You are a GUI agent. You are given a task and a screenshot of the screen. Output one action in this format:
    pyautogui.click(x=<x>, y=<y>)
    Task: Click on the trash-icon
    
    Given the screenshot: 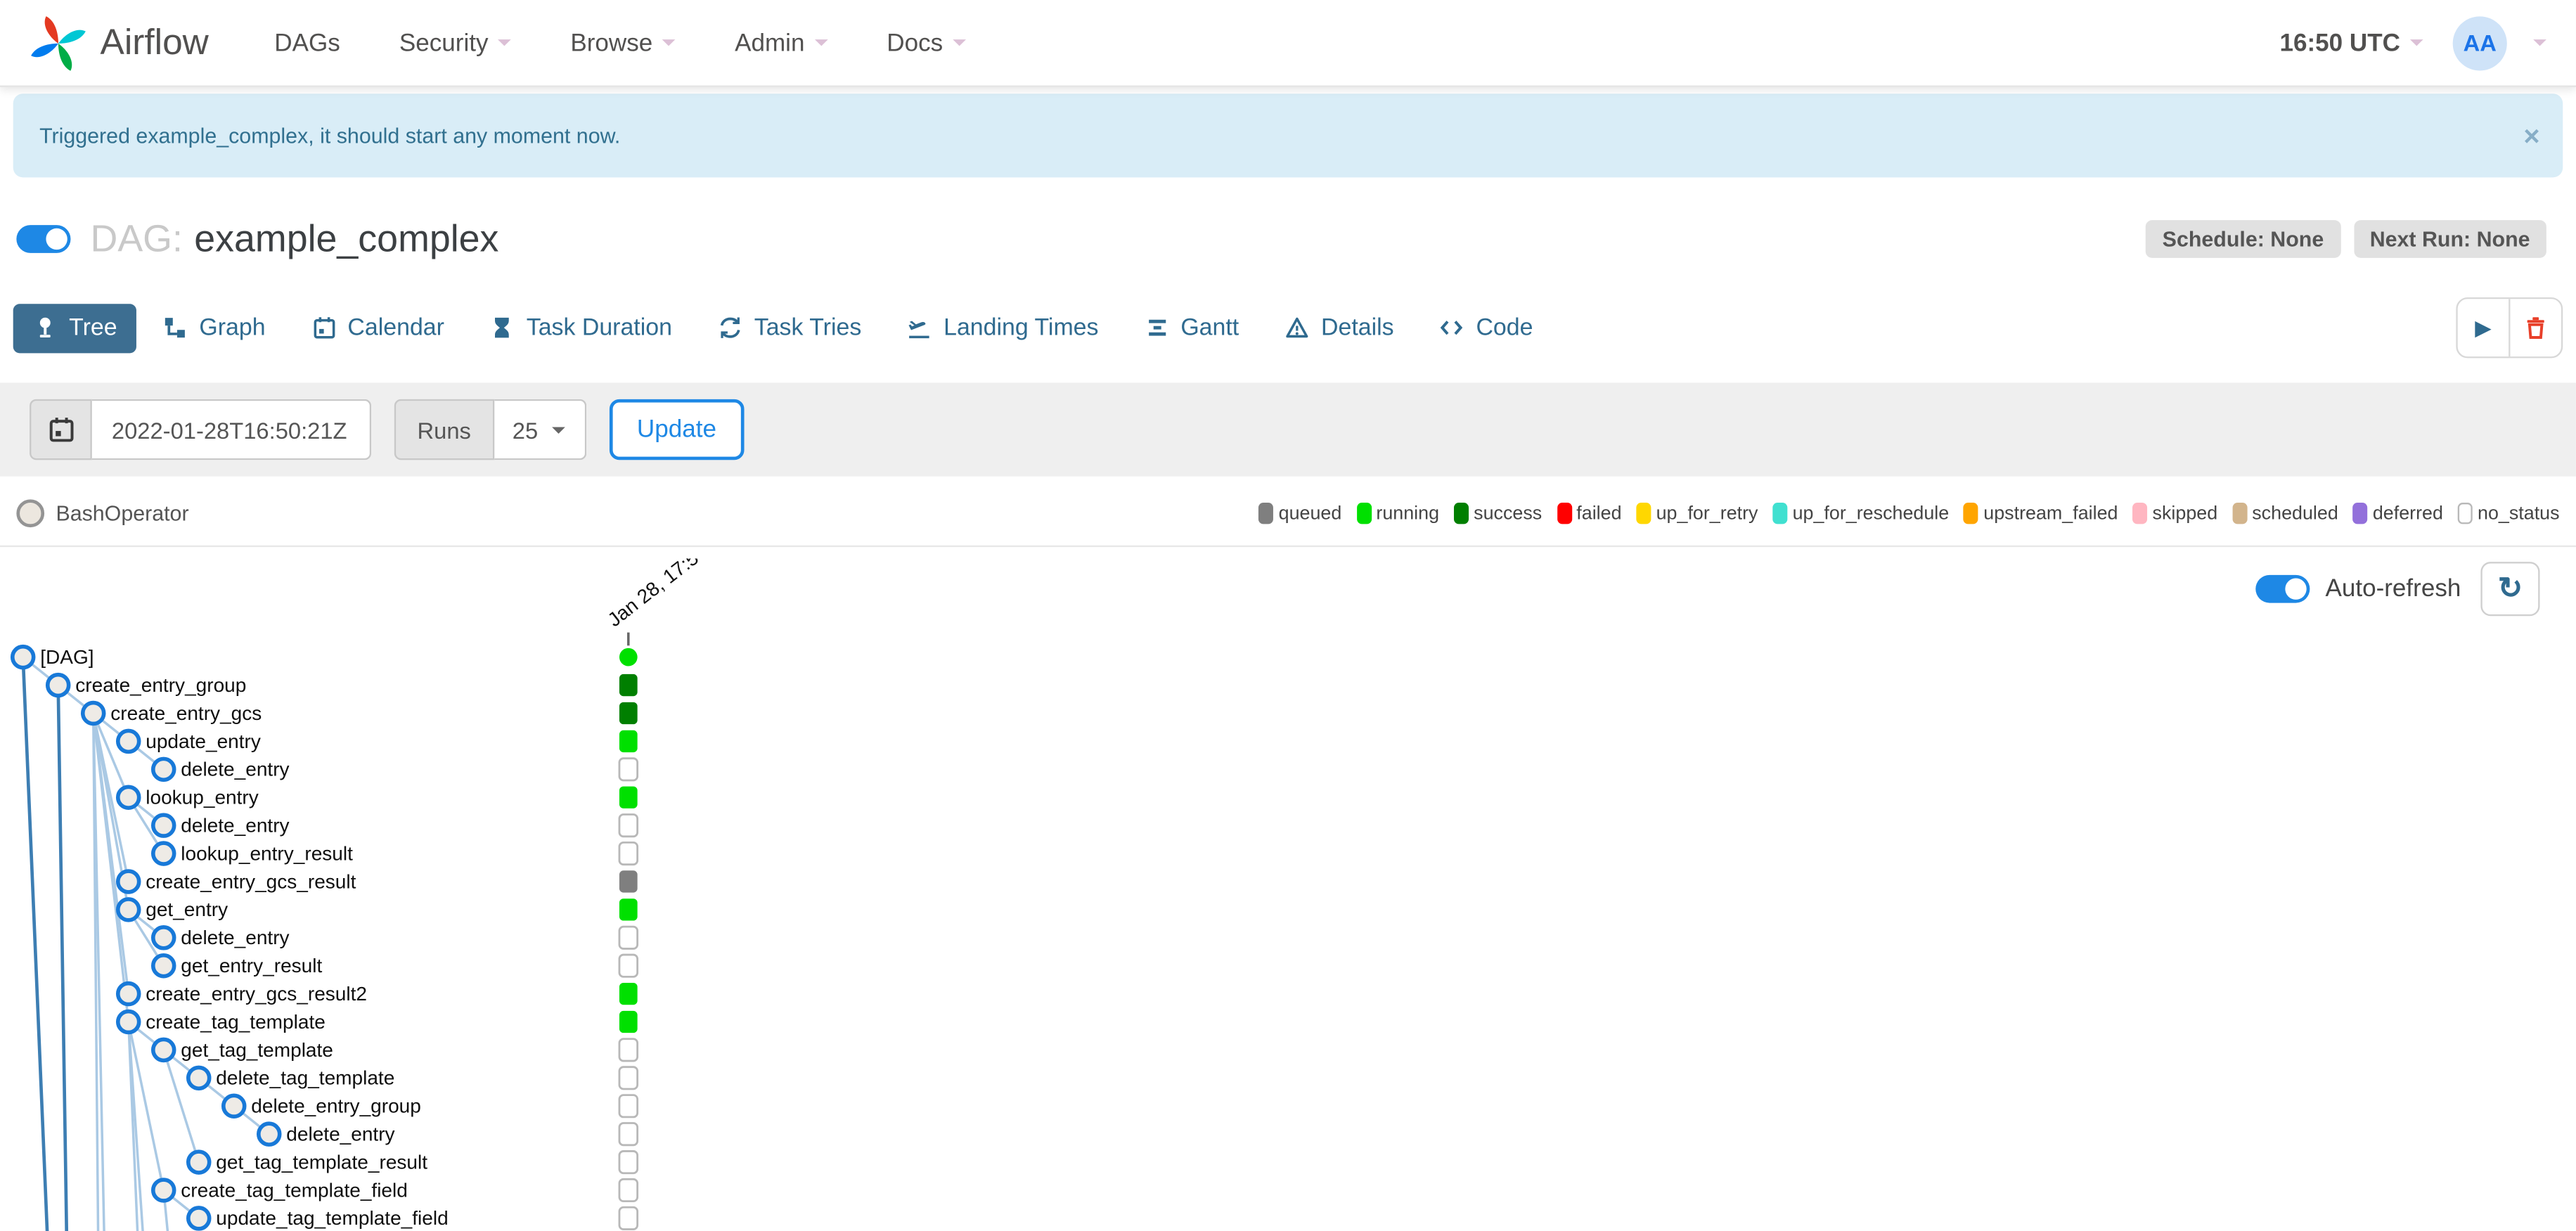 What is the action you would take?
    pyautogui.click(x=2535, y=328)
    